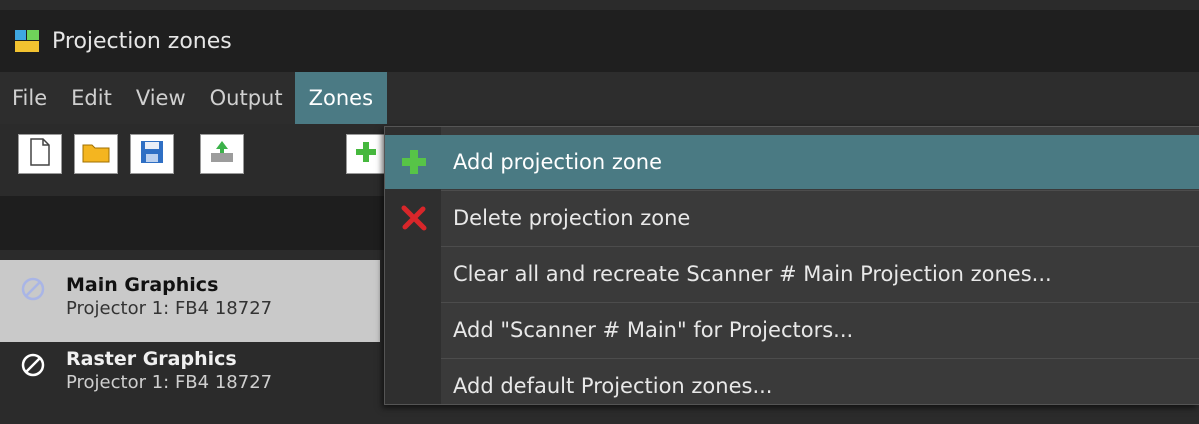  What do you see at coordinates (792, 162) in the screenshot?
I see `menu-item-add-projection-zone: Add projection zone` at bounding box center [792, 162].